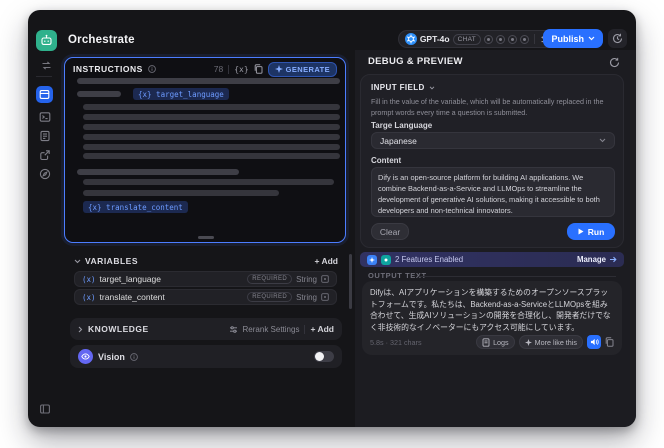 The height and width of the screenshot is (448, 664). Describe the element at coordinates (324, 356) in the screenshot. I see `vision-toggle` at that location.